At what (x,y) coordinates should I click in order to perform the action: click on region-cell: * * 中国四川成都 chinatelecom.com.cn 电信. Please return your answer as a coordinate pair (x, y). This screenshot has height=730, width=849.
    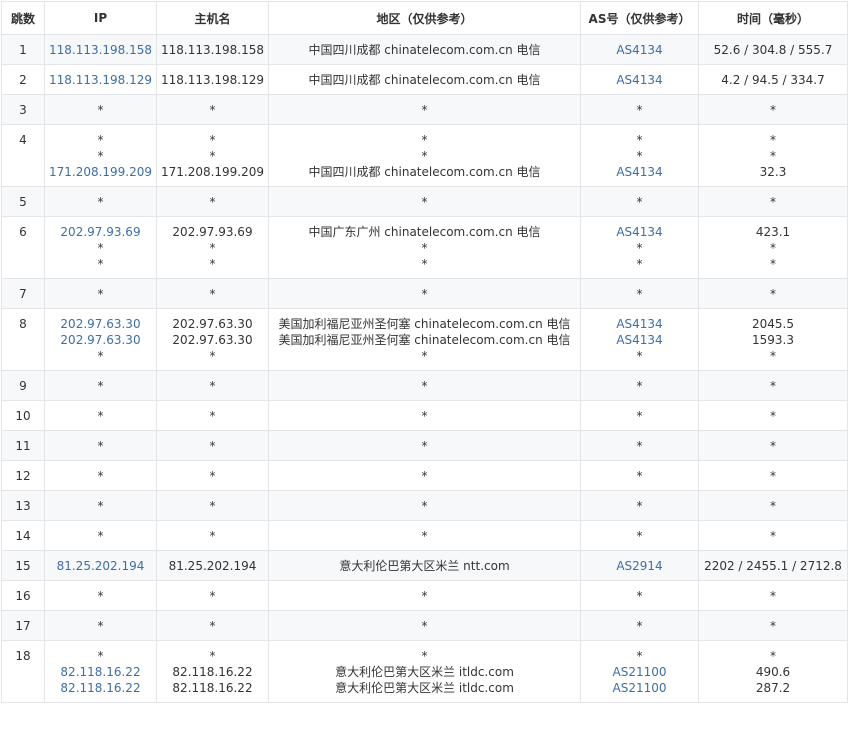
    Looking at the image, I should click on (424, 155).